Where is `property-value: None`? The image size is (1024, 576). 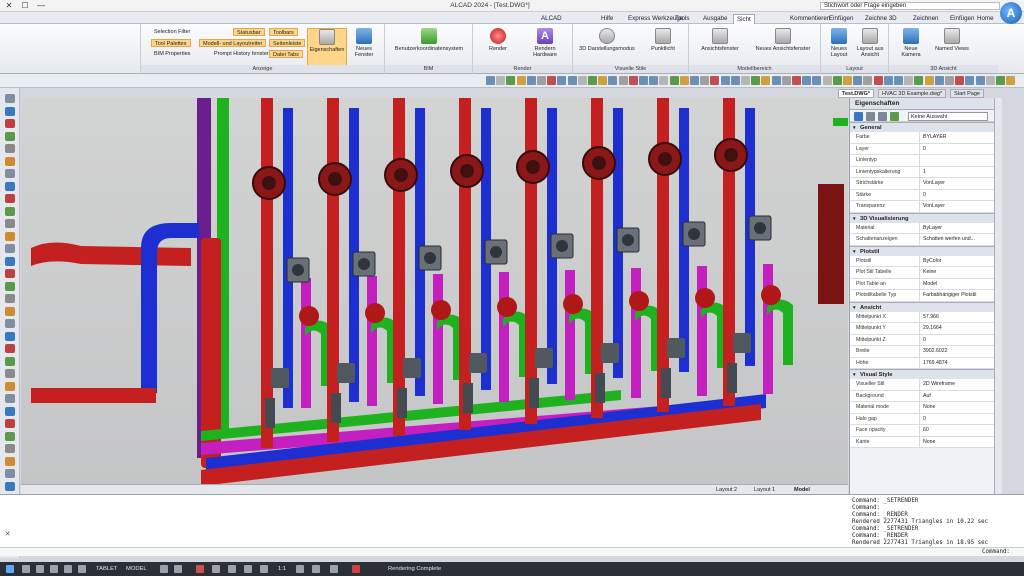 property-value: None is located at coordinates (957, 442).